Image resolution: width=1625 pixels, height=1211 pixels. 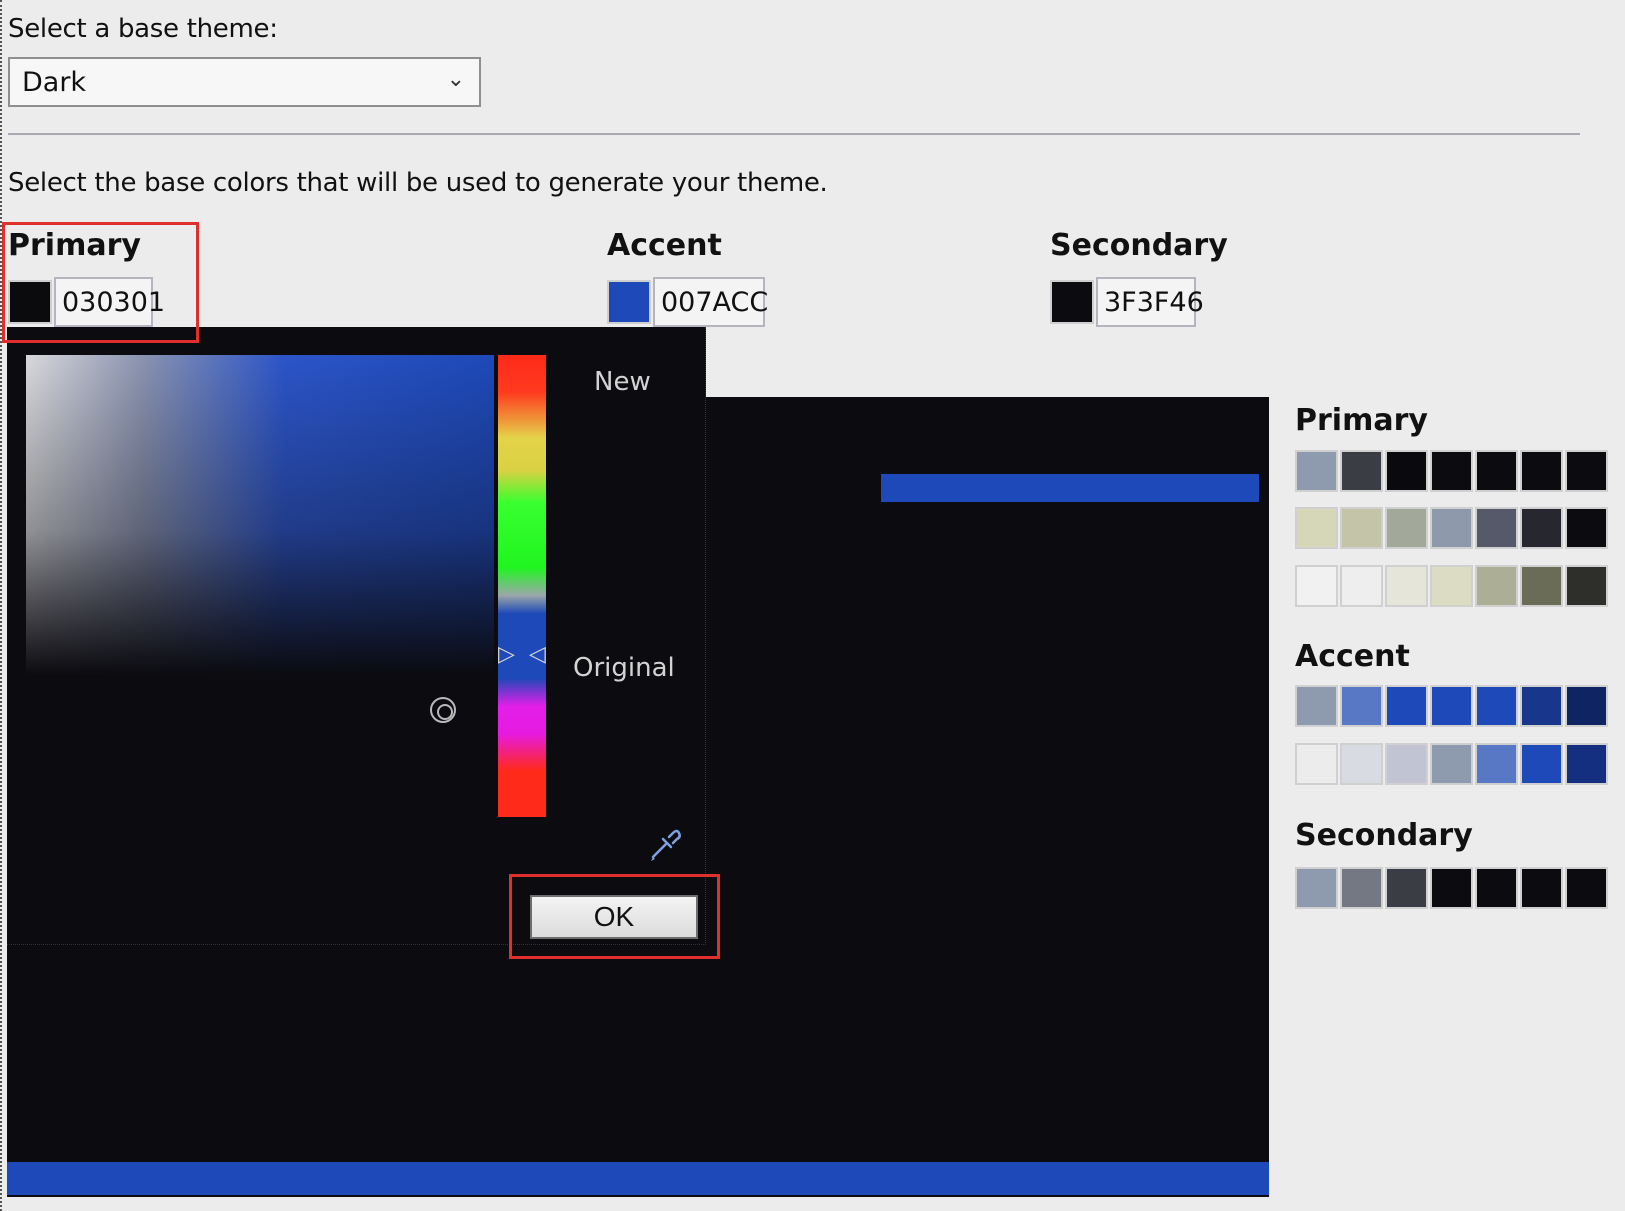 I want to click on accent-swatch, so click(x=629, y=302).